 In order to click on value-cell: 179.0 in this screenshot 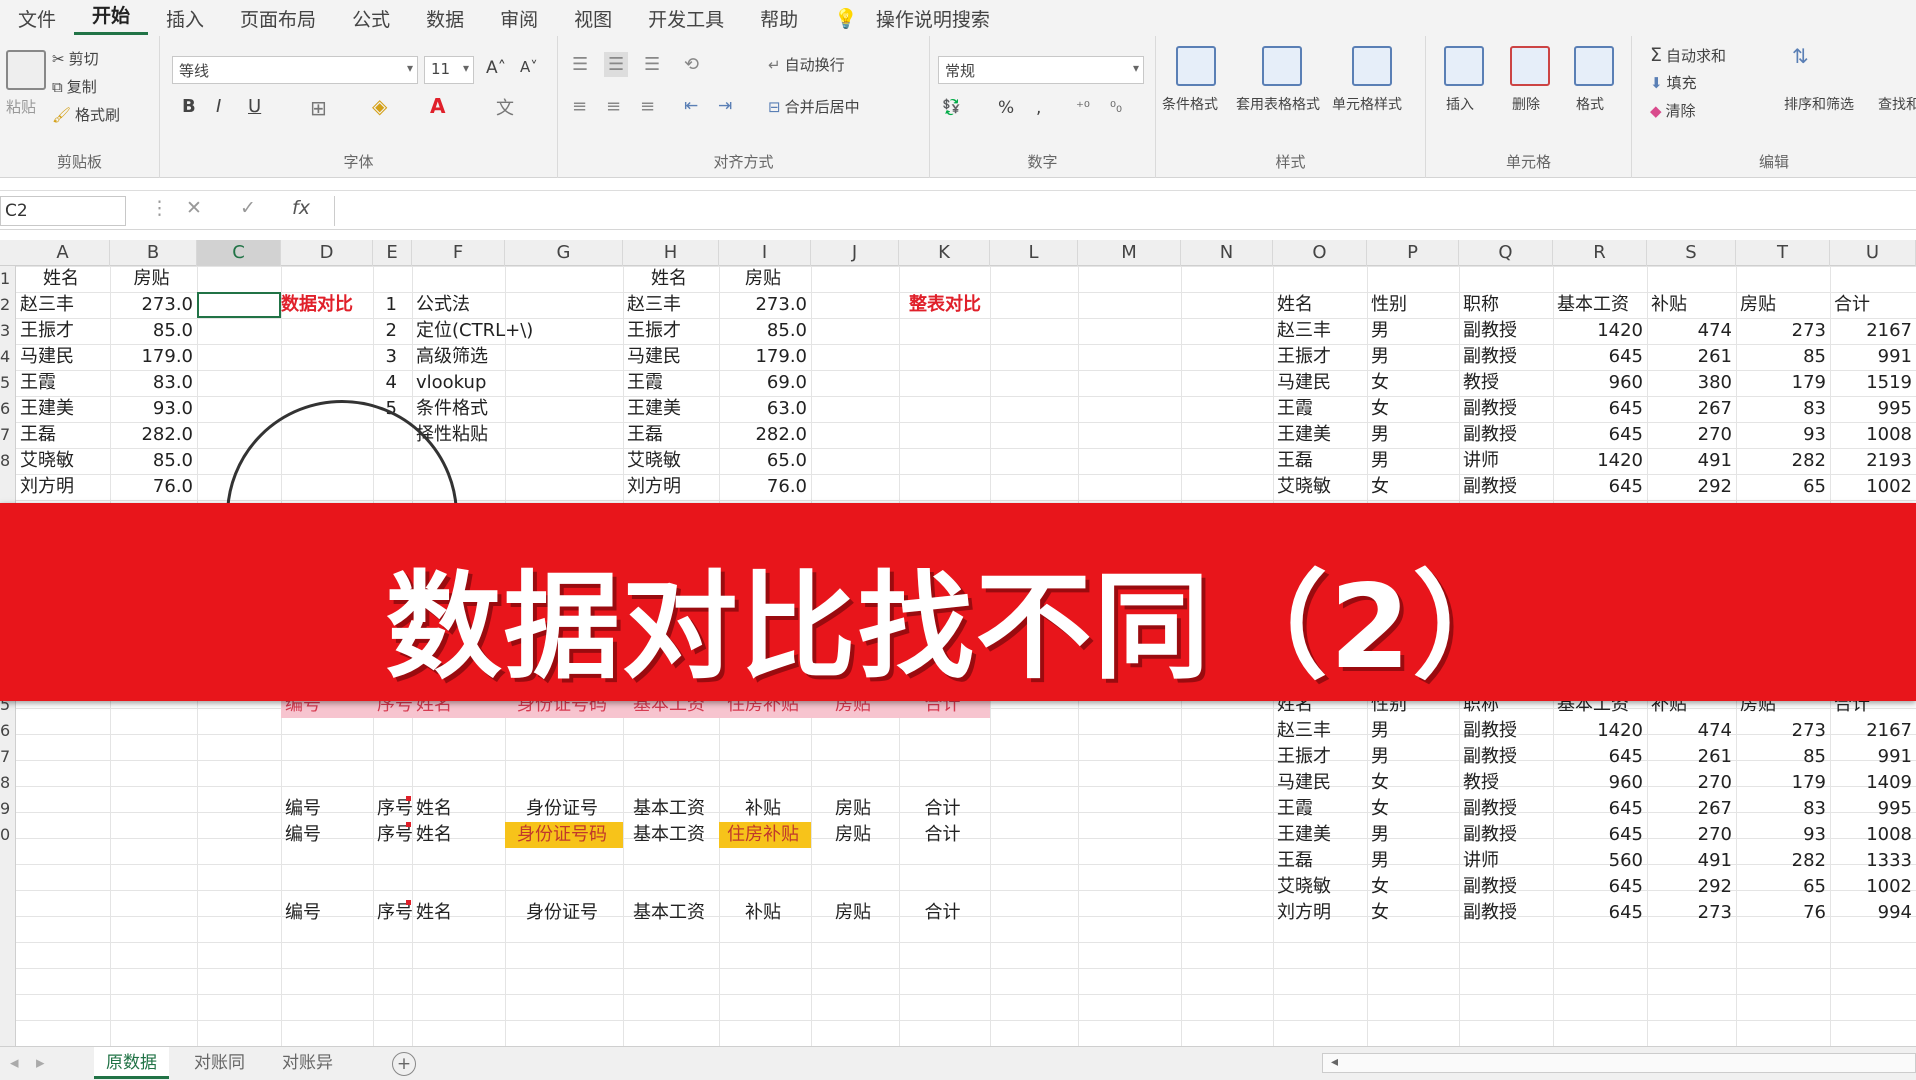, I will do `click(153, 357)`.